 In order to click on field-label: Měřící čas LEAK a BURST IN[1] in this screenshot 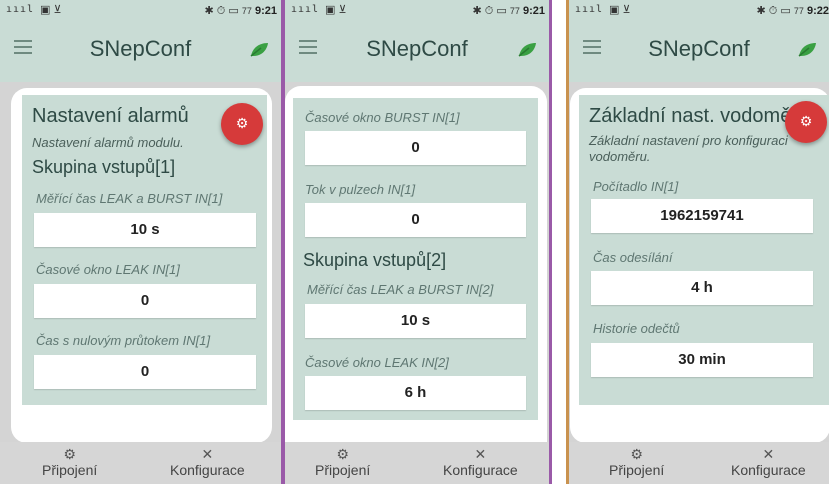, I will do `click(129, 198)`.